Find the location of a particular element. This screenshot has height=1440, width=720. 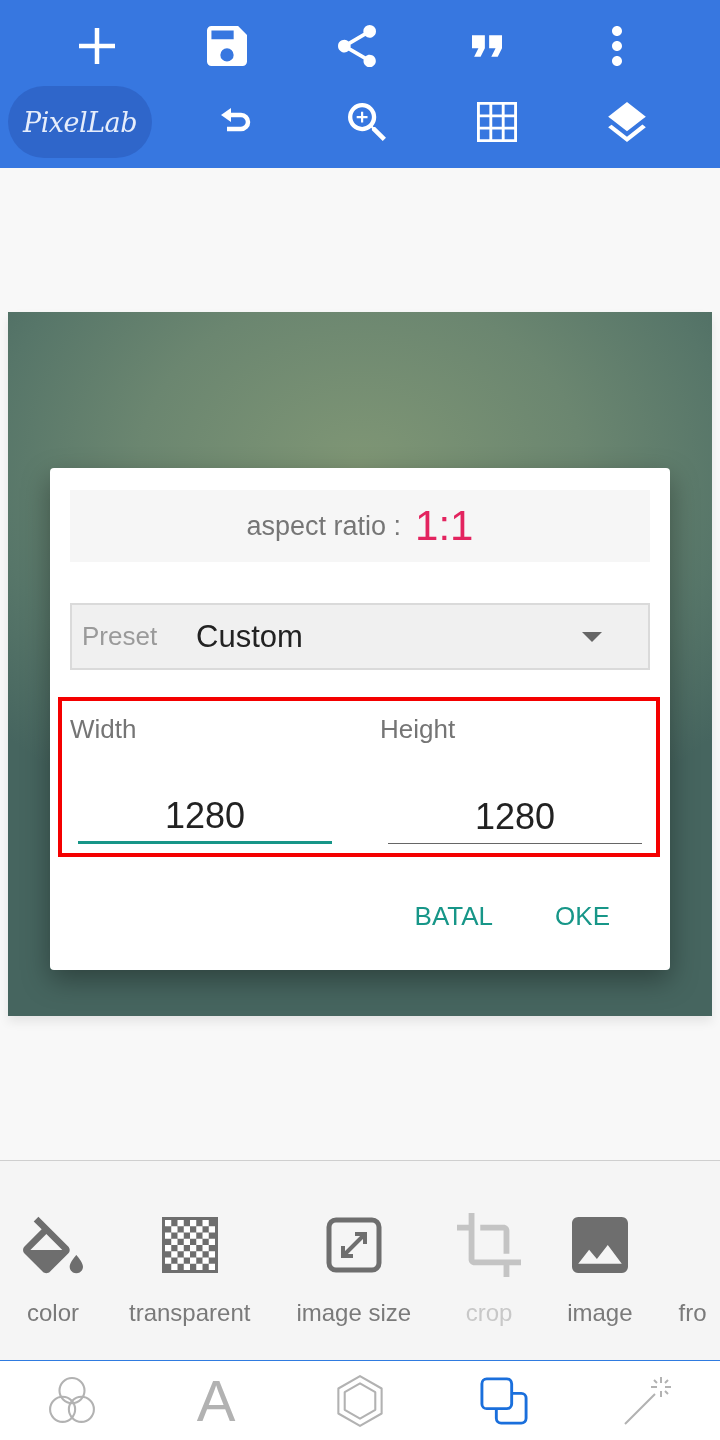

overlapping-circles-icon is located at coordinates (72, 1400).